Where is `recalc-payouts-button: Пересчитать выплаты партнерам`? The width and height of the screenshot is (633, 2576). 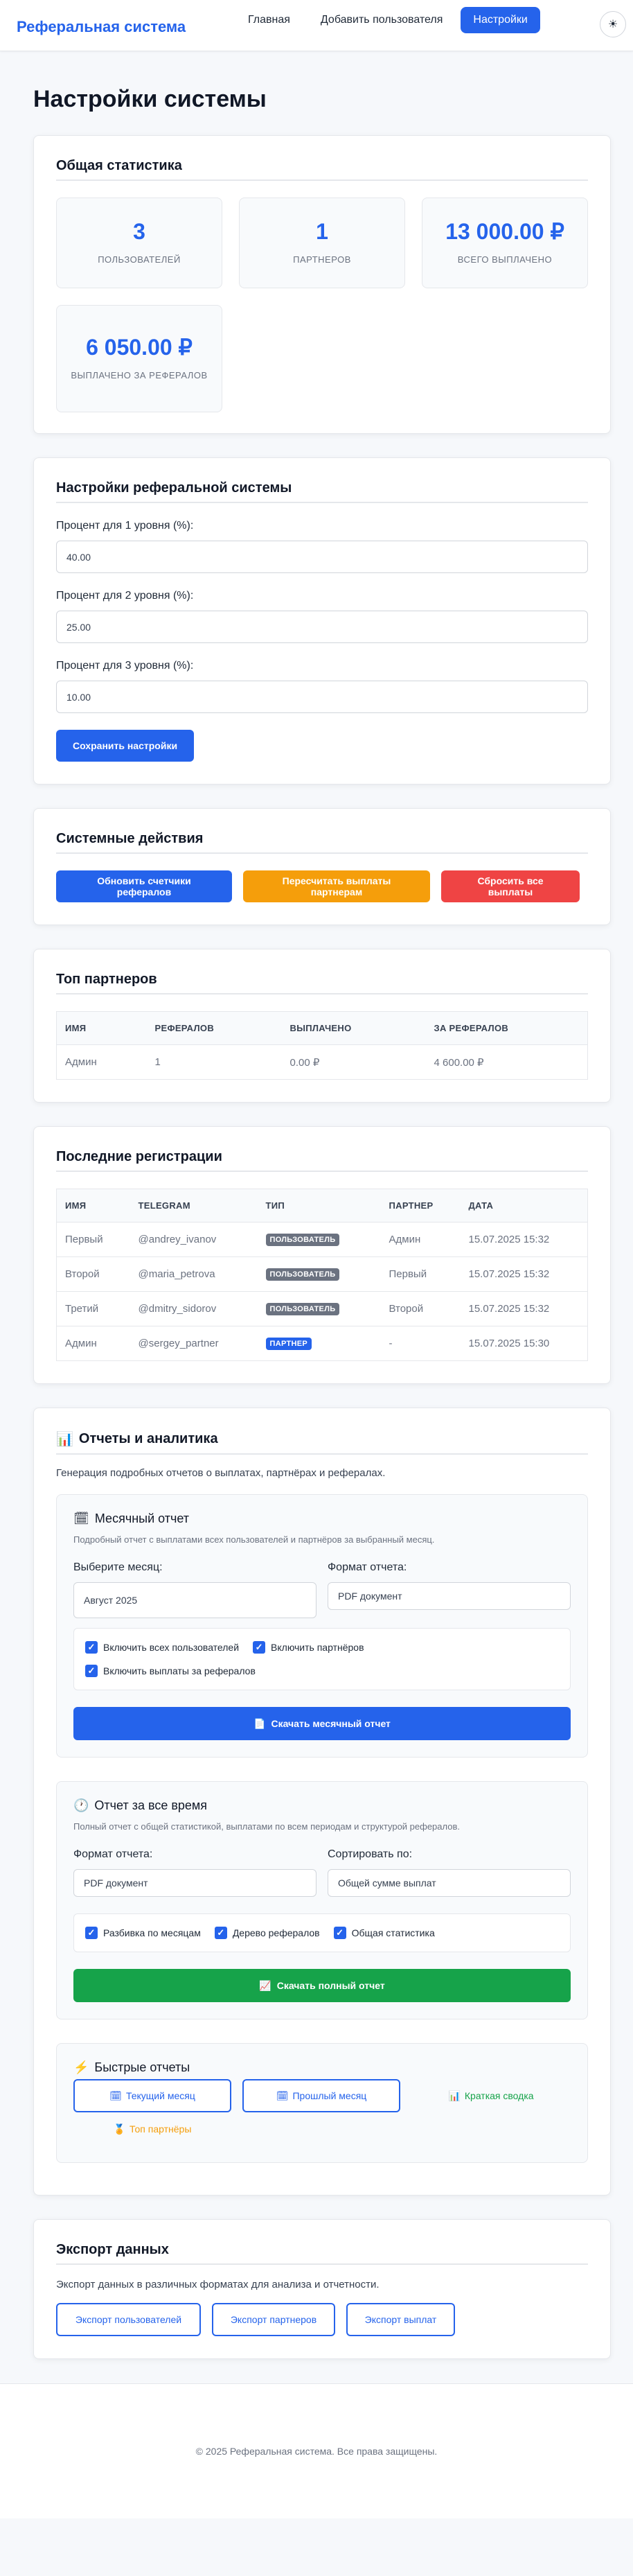 recalc-payouts-button: Пересчитать выплаты партнерам is located at coordinates (336, 886).